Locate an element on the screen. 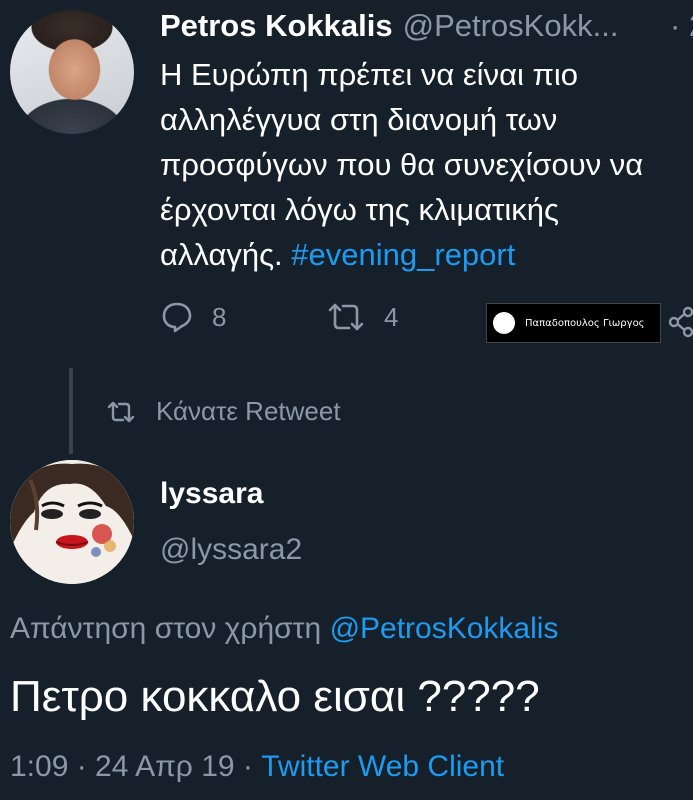  tweet1-text-line: προσφύγων που θα συνεχίσουν να is located at coordinates (402, 164).